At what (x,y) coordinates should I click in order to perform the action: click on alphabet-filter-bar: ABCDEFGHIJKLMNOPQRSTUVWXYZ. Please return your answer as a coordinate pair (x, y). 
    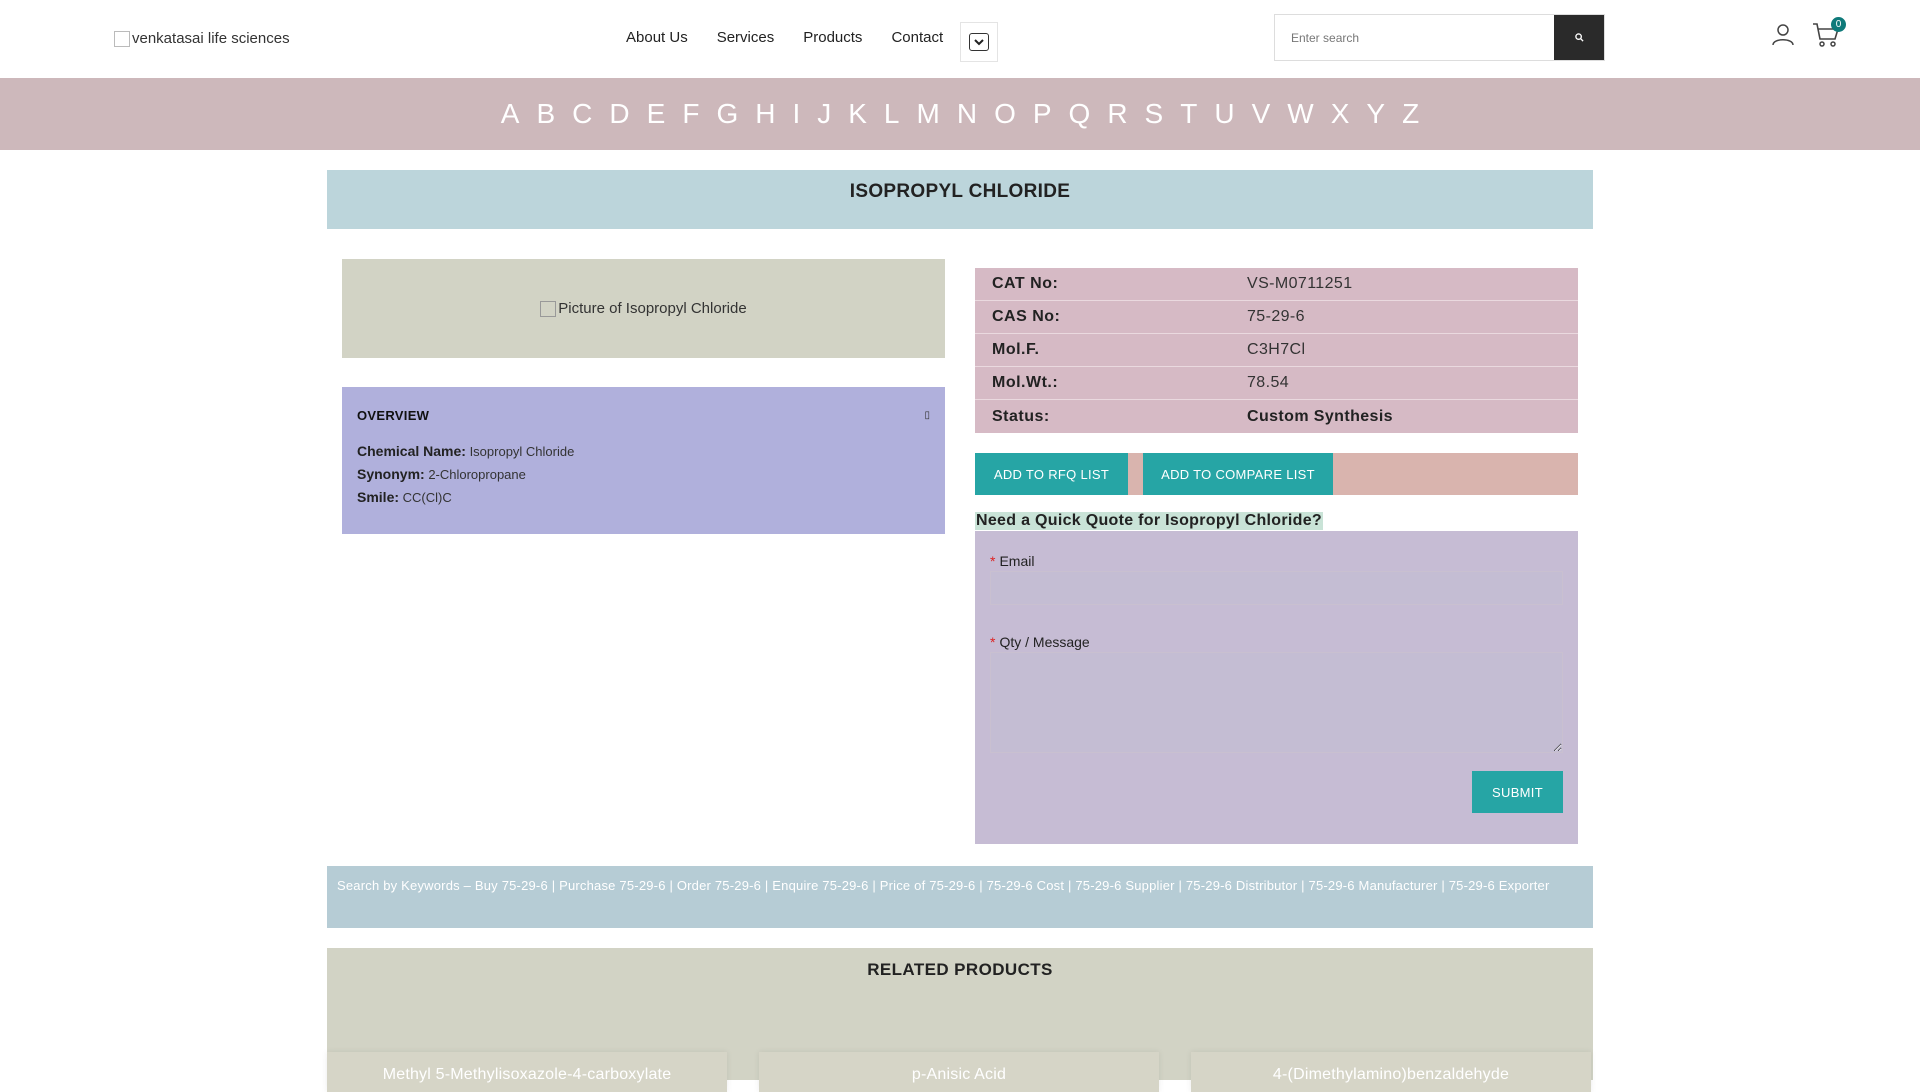
    Looking at the image, I should click on (960, 114).